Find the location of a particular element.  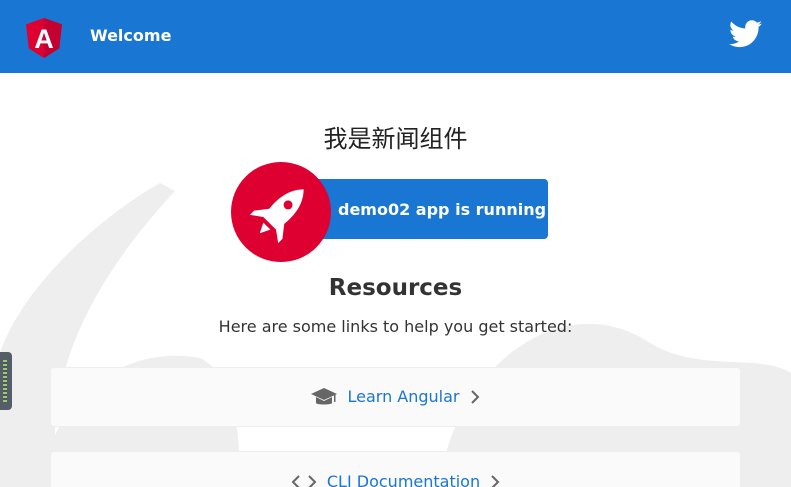

side-panel-meter is located at coordinates (5, 381).